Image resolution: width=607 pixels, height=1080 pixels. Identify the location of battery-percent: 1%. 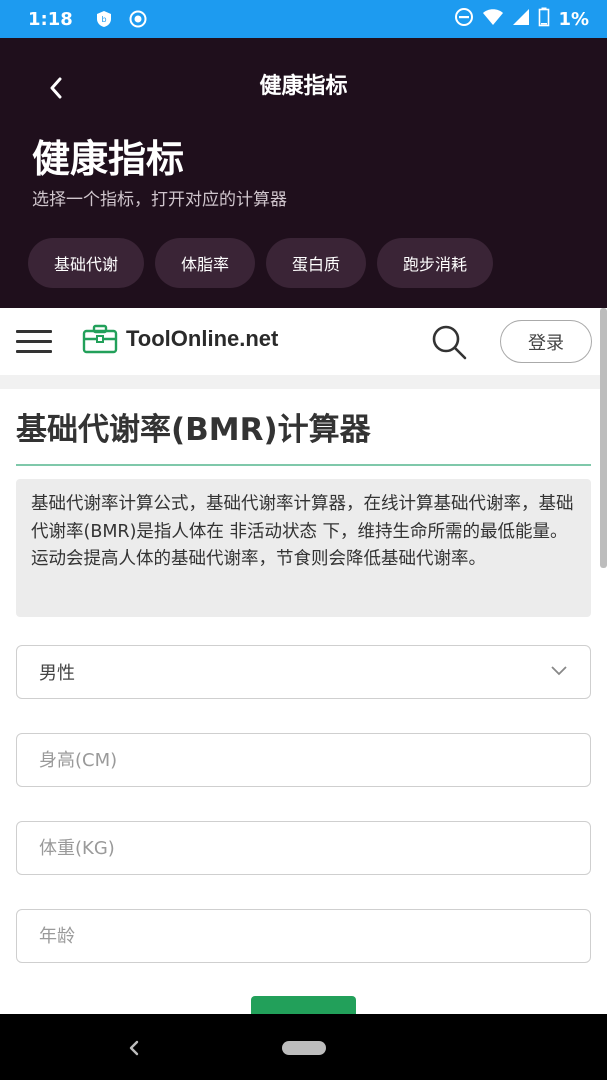
(573, 19).